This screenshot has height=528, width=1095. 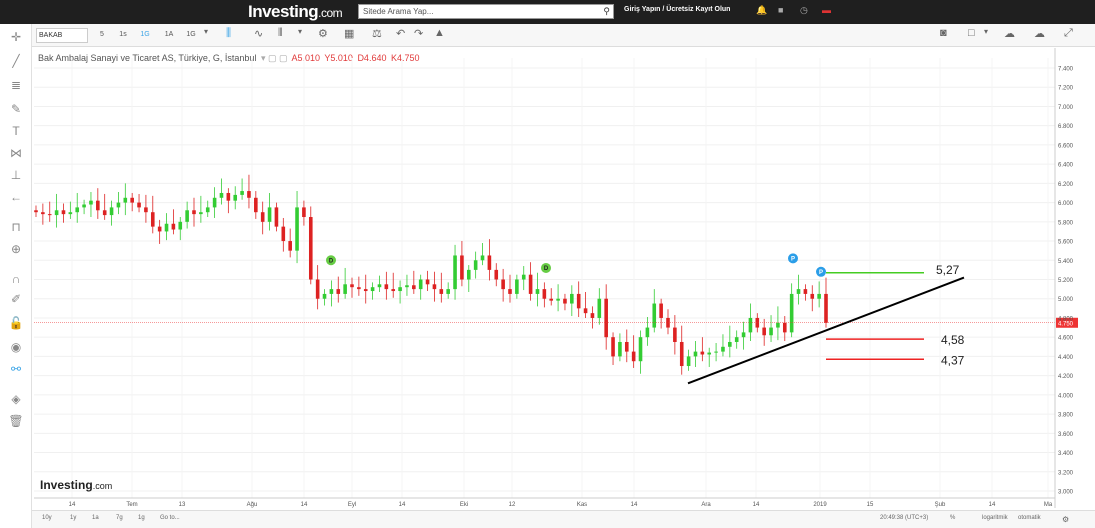 What do you see at coordinates (1029, 518) in the screenshot?
I see `auto-toggle: otomatik` at bounding box center [1029, 518].